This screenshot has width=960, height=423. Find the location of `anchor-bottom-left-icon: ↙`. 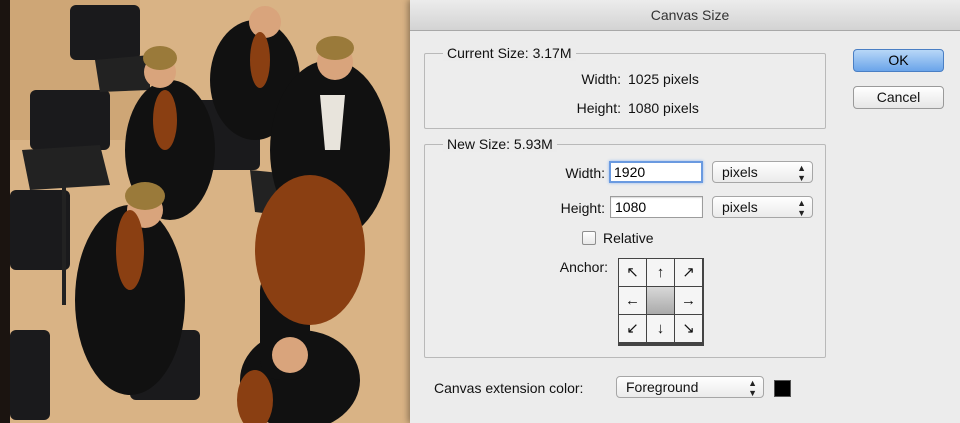

anchor-bottom-left-icon: ↙ is located at coordinates (632, 328).